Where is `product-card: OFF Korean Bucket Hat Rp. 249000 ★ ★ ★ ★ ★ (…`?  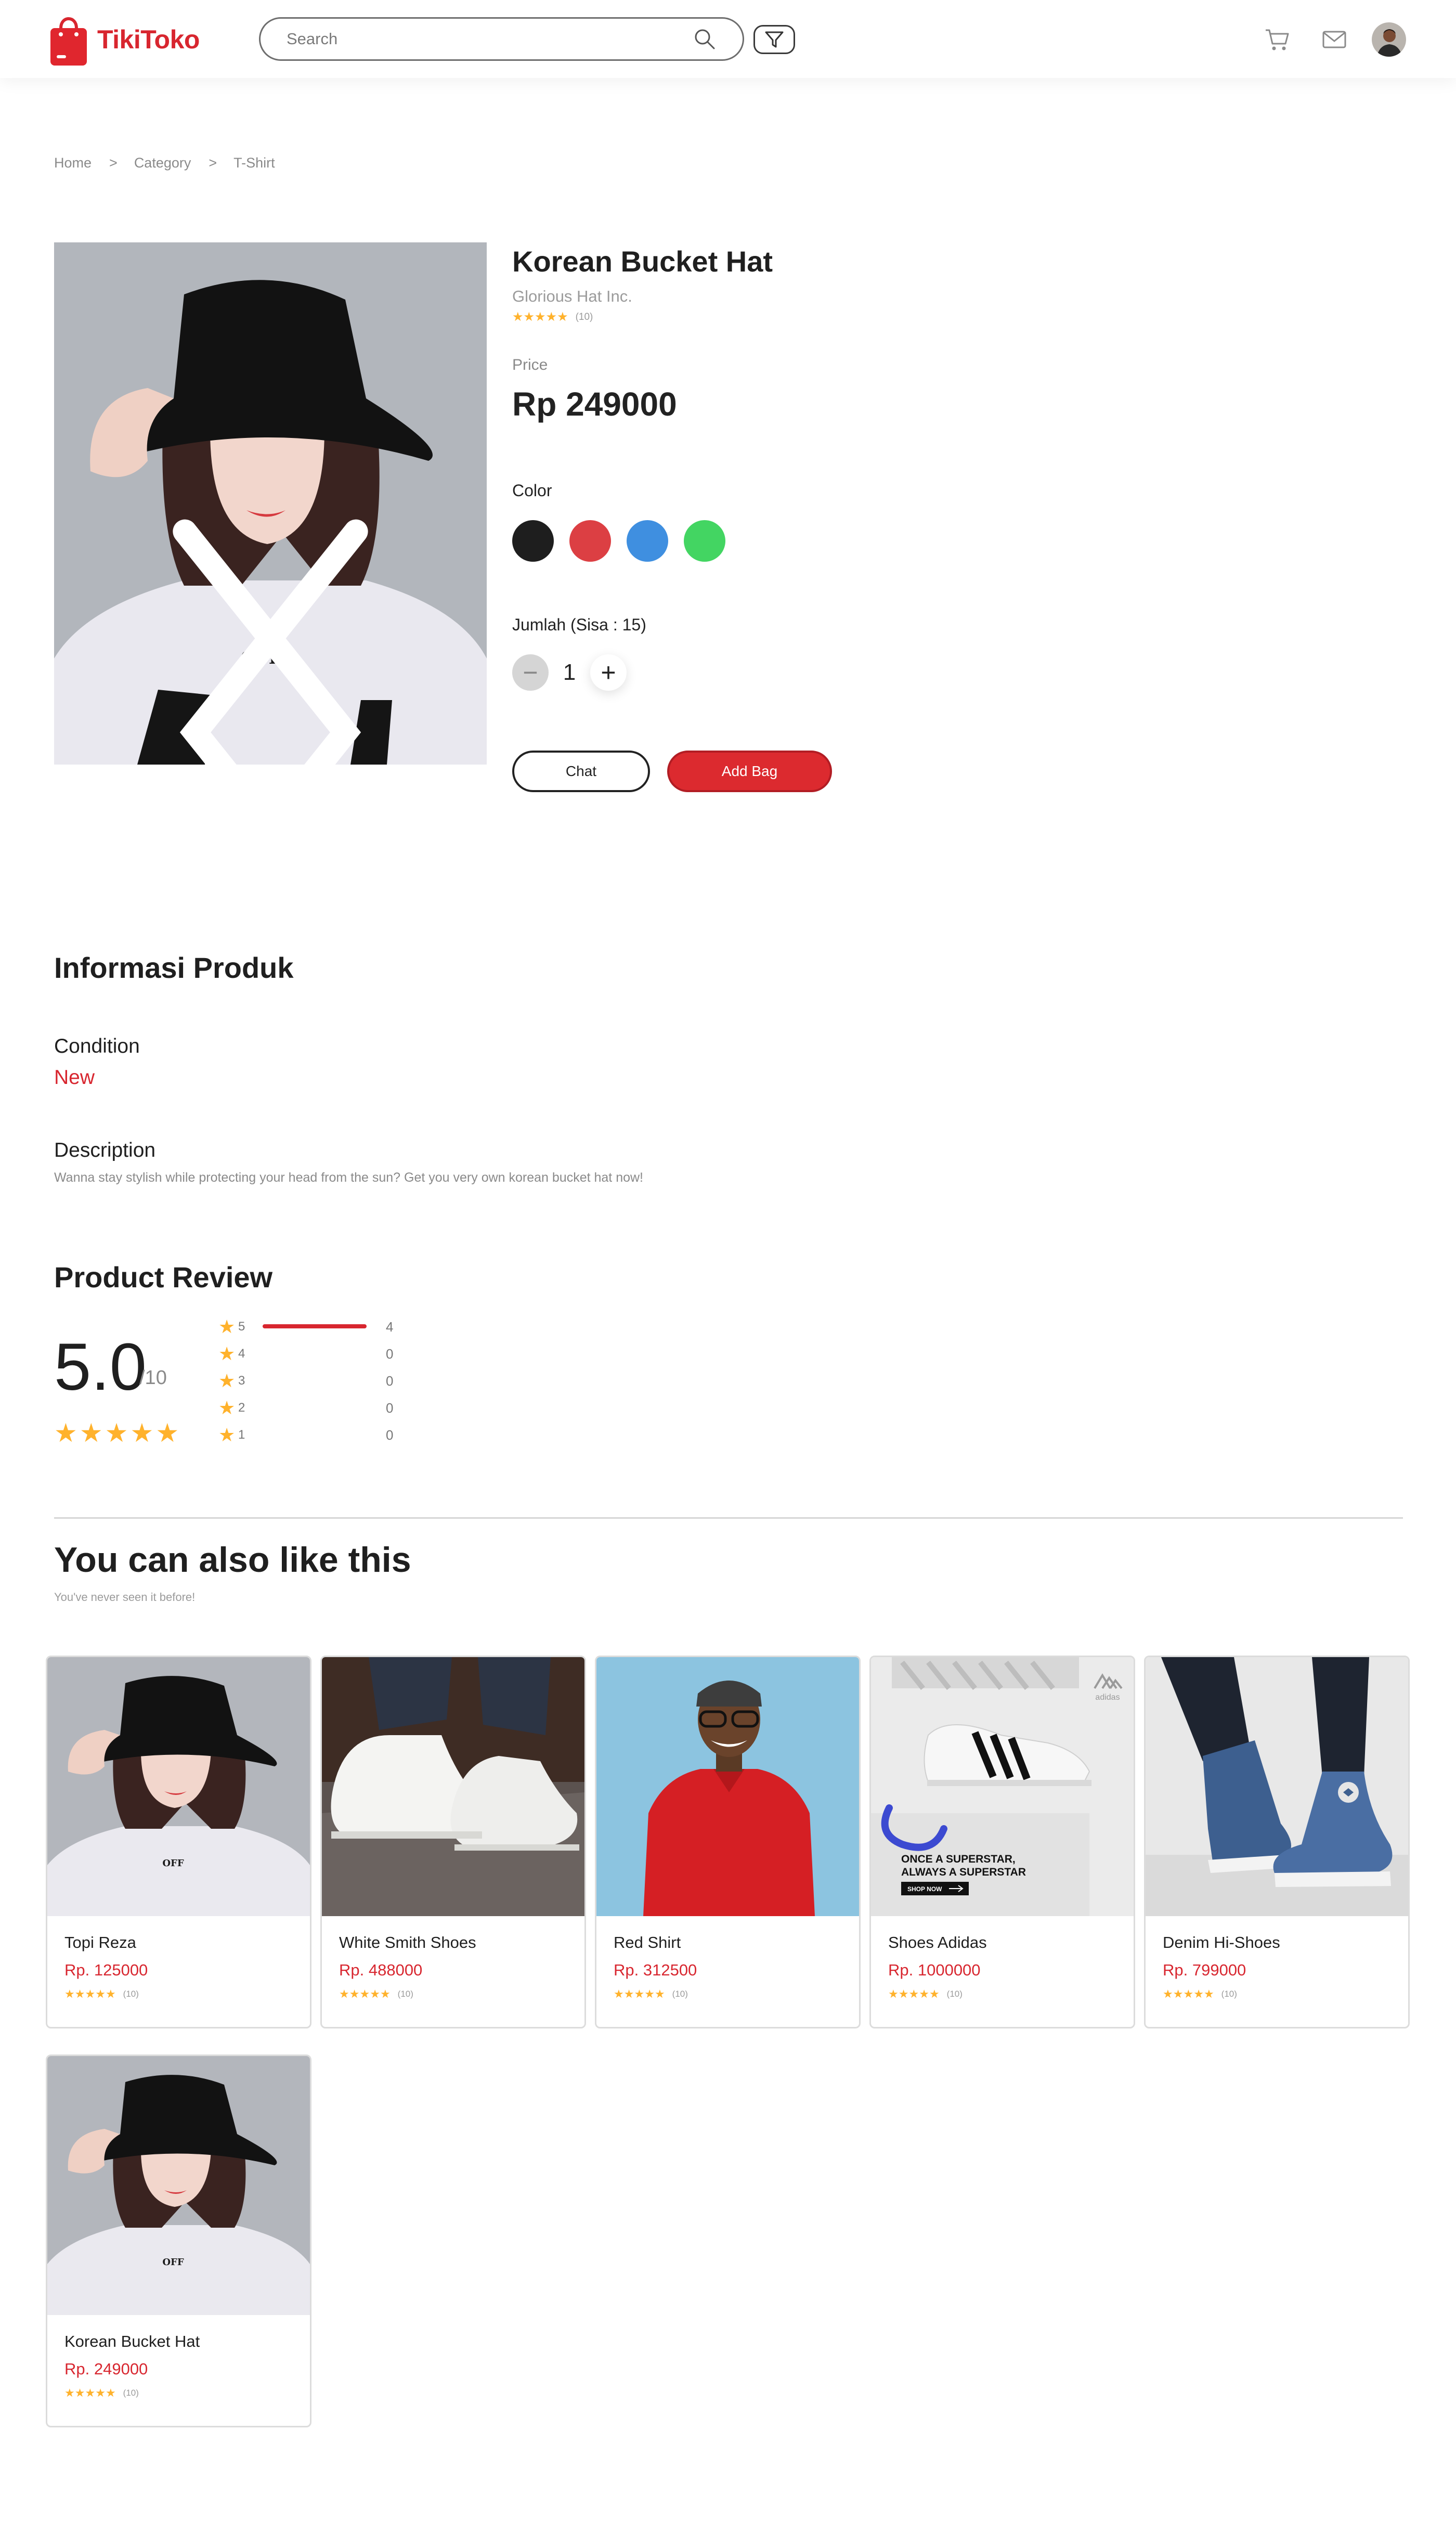 product-card: OFF Korean Bucket Hat Rp. 249000 ★ ★ ★ ★ ★ (… is located at coordinates (178, 2240).